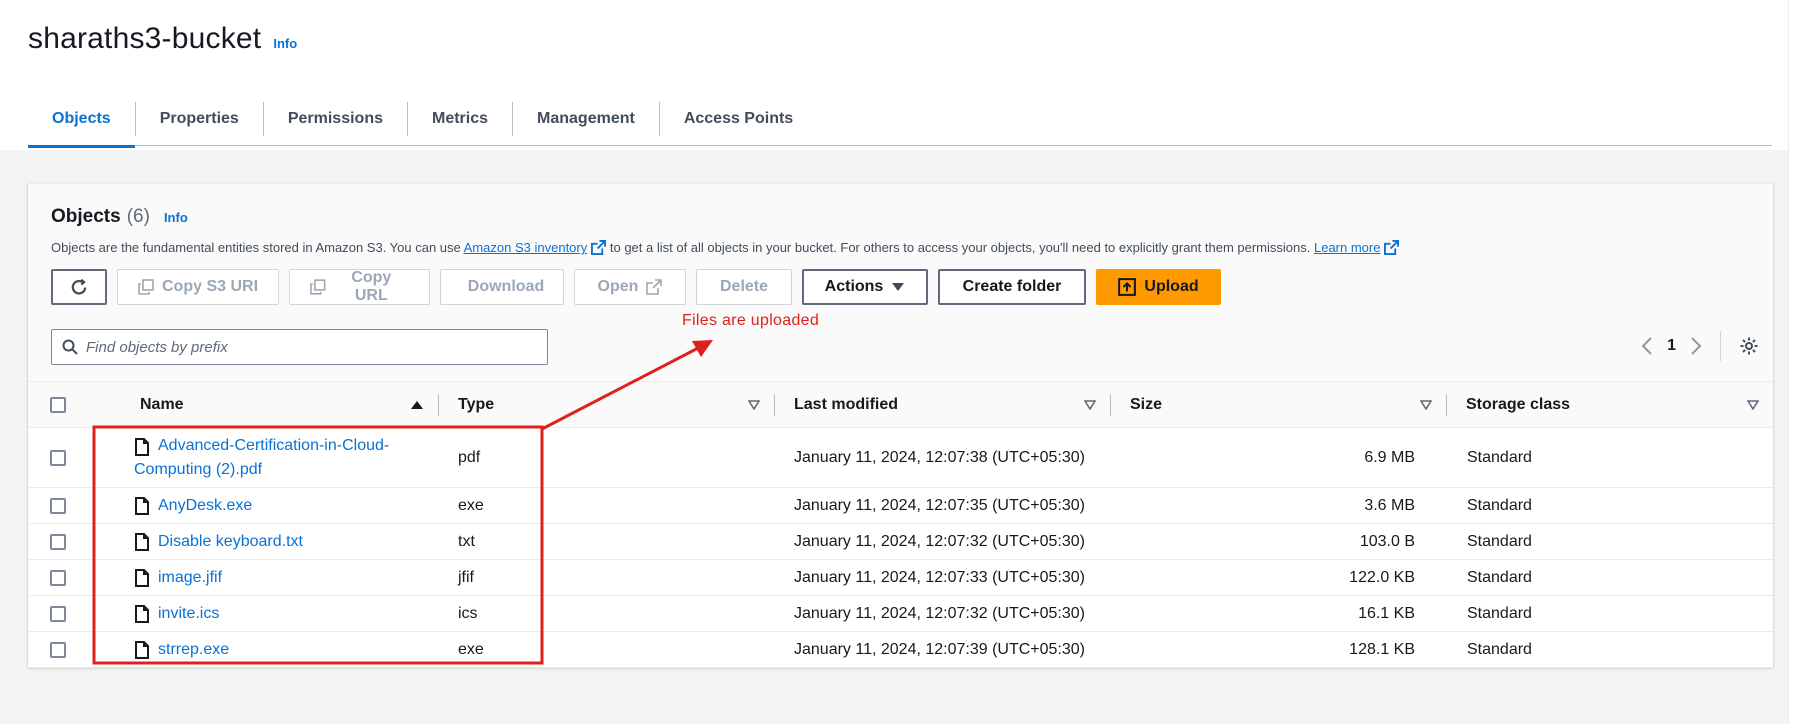  What do you see at coordinates (1671, 346) in the screenshot?
I see `current-page: 1` at bounding box center [1671, 346].